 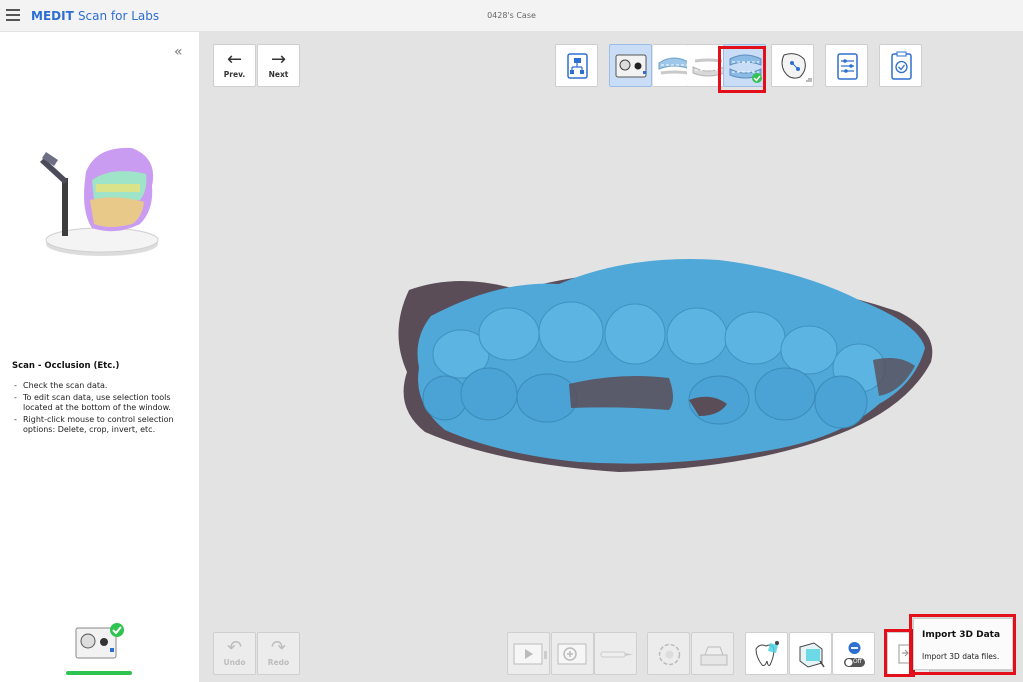 I want to click on add-scan-button, so click(x=572, y=653).